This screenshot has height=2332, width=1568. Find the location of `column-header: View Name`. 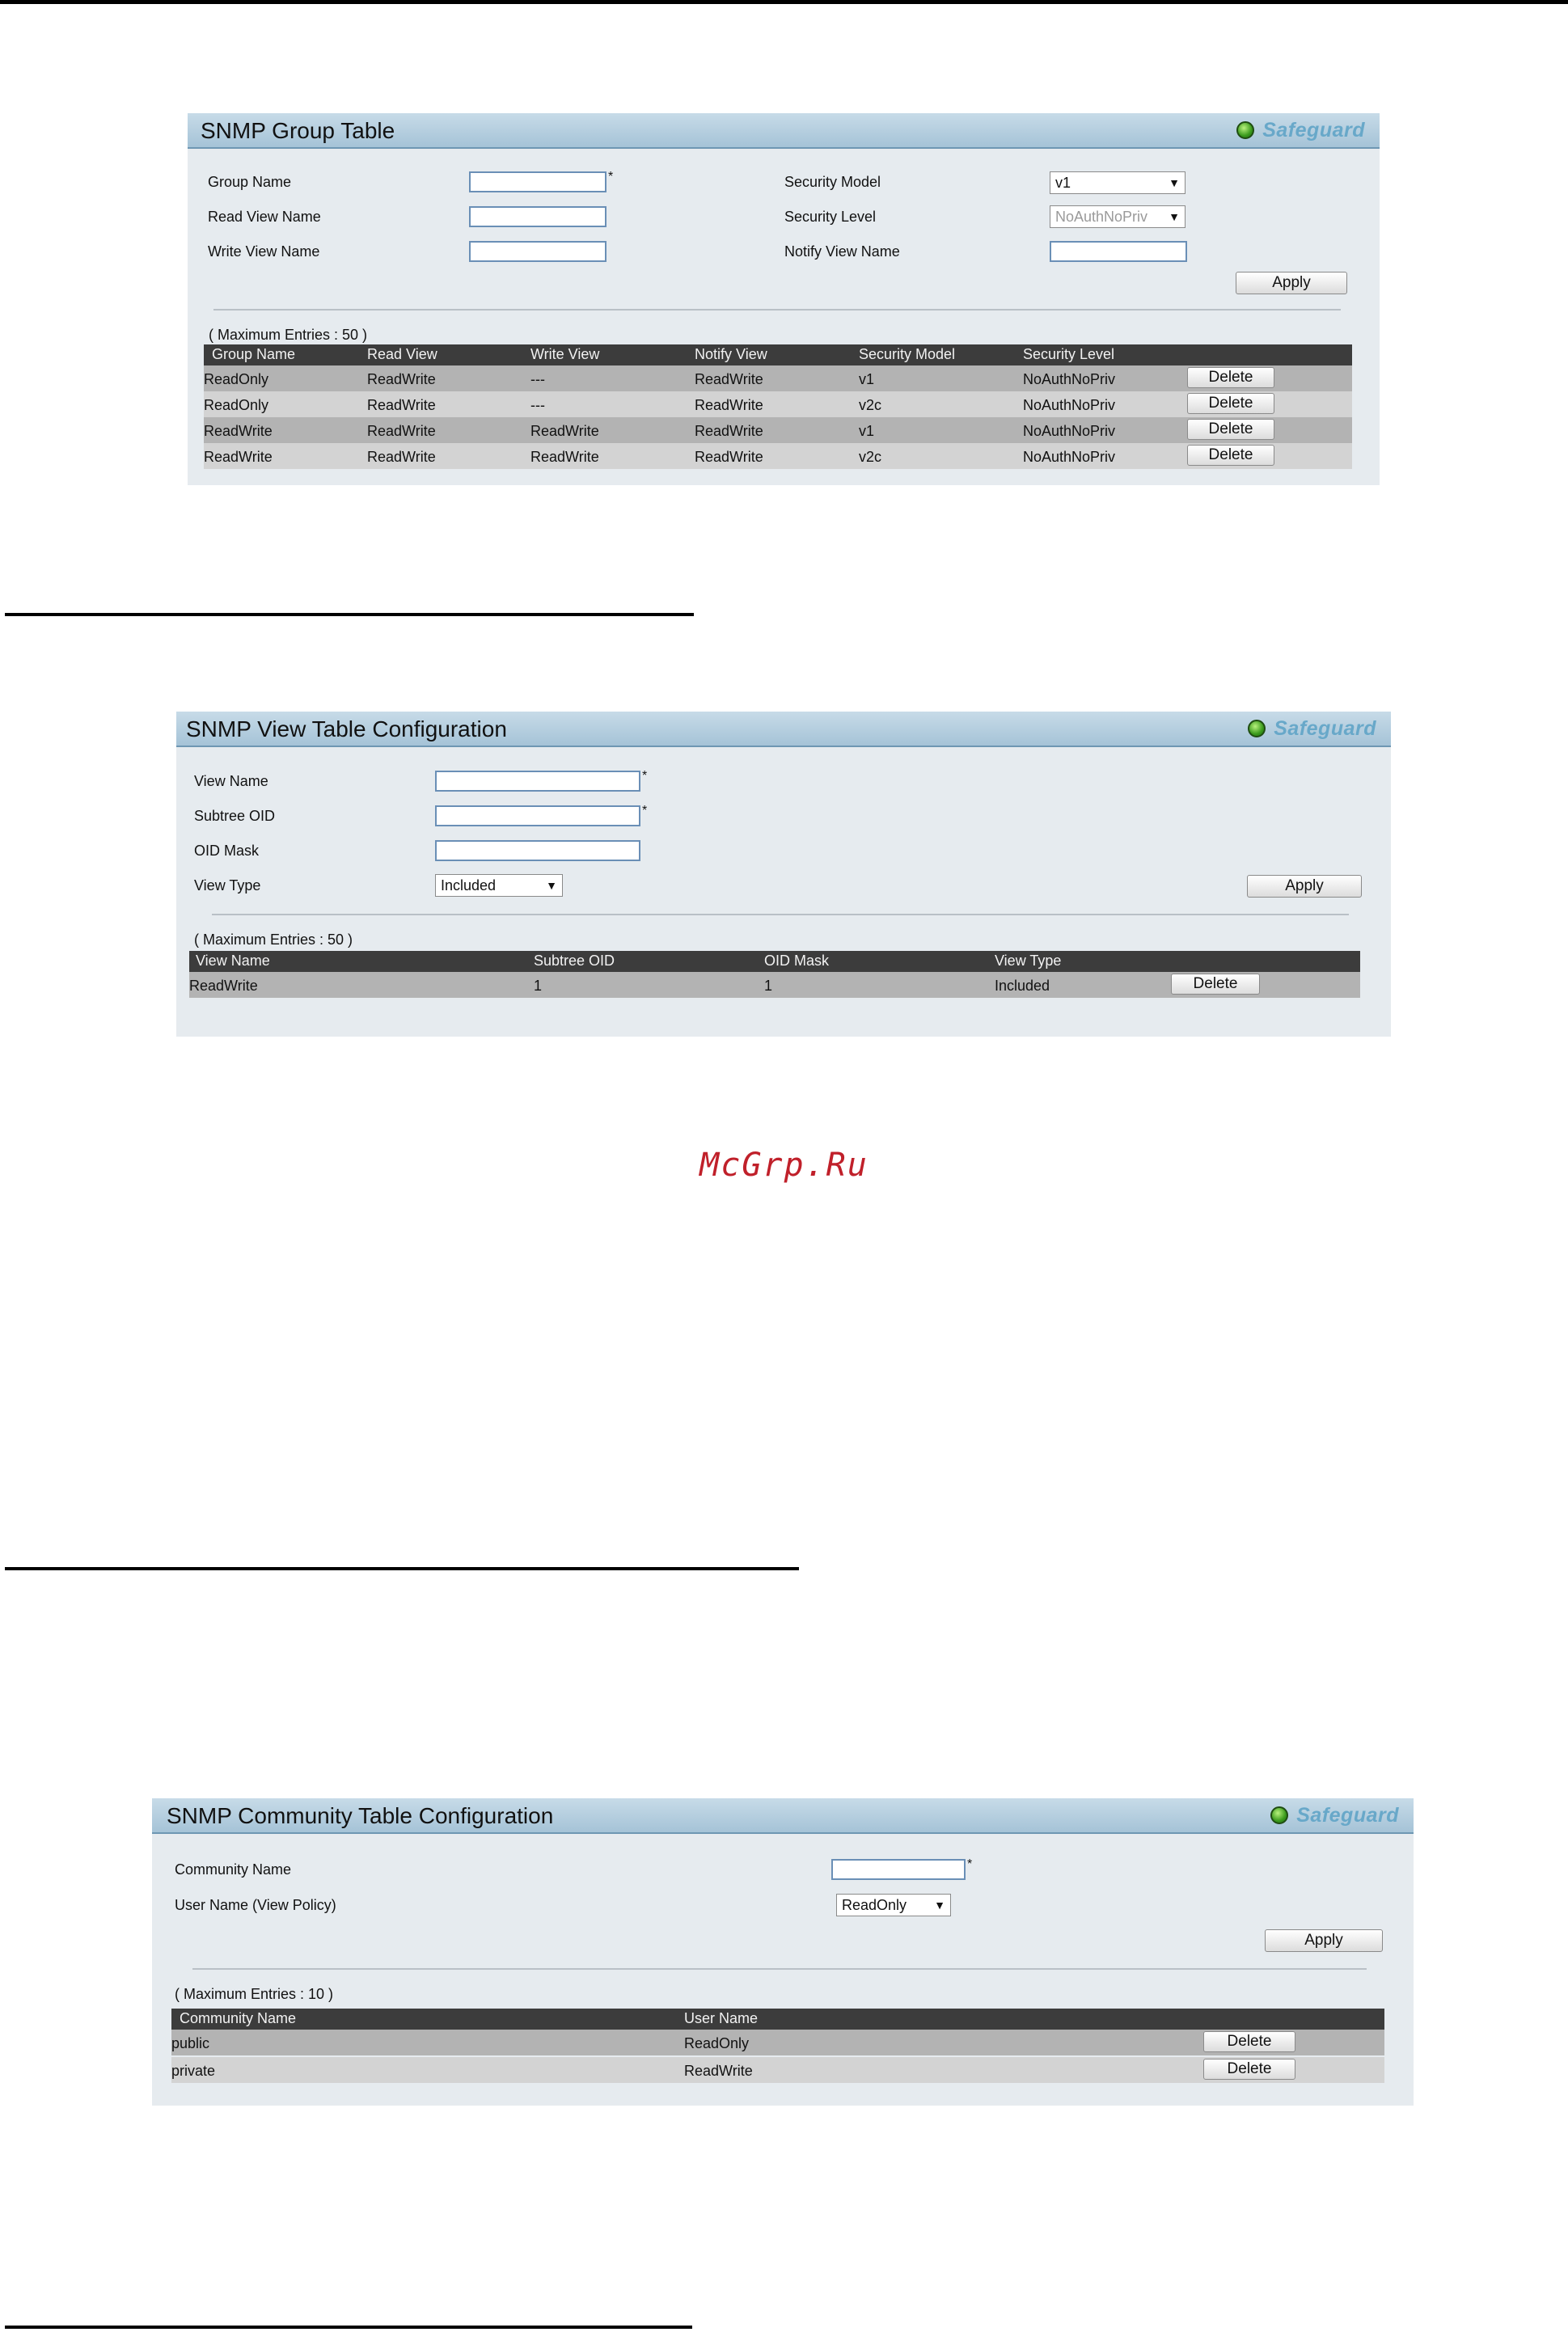

column-header: View Name is located at coordinates (233, 961).